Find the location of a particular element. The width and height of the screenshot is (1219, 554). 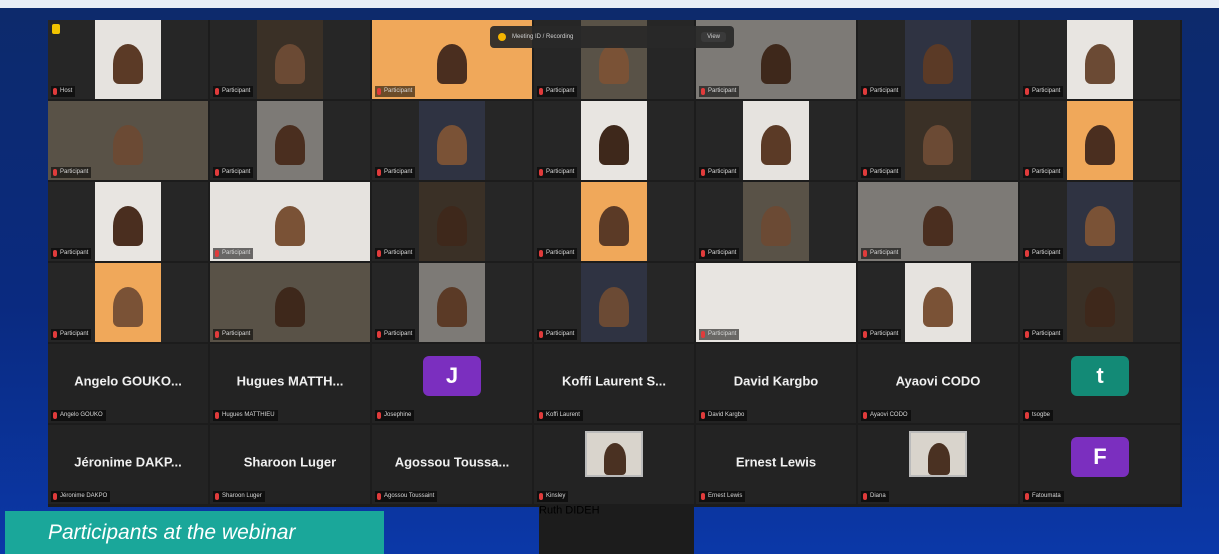

participant-tile: Jéronime DAKP... Jéronime DAKPO is located at coordinates (128, 464).